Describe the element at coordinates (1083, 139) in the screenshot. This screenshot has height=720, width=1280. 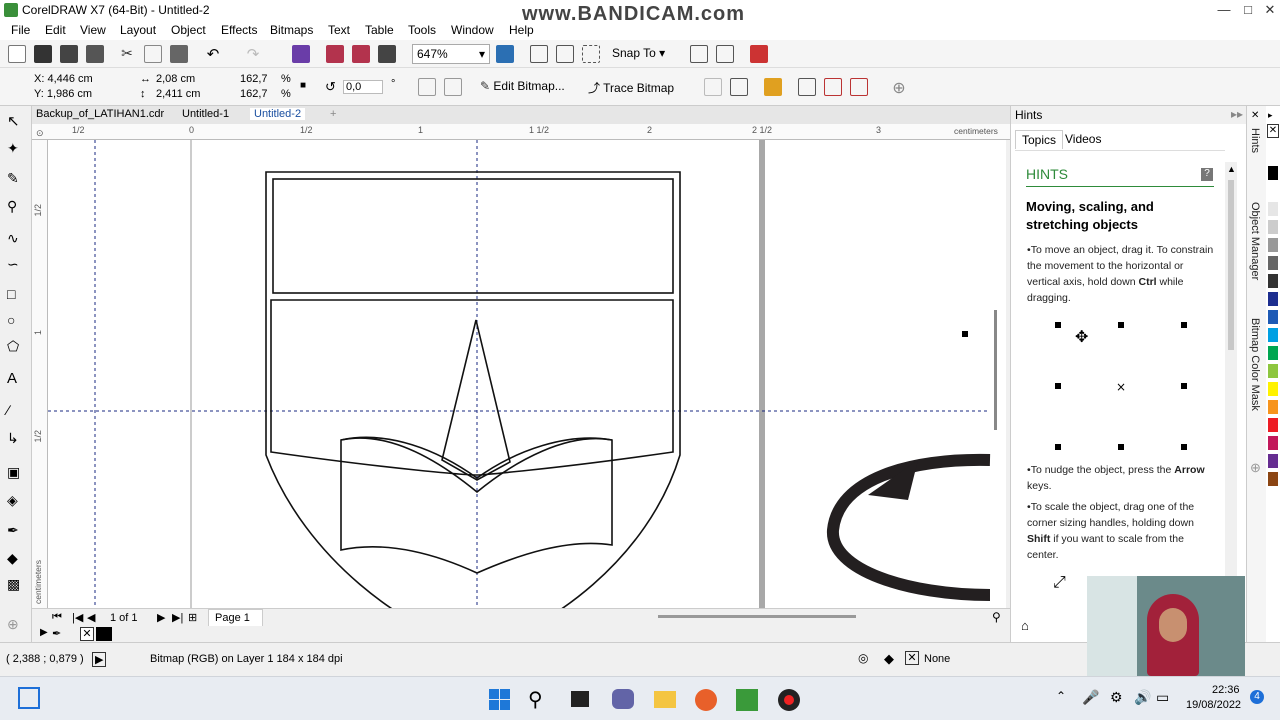
I see `tab-videos: Videos` at that location.